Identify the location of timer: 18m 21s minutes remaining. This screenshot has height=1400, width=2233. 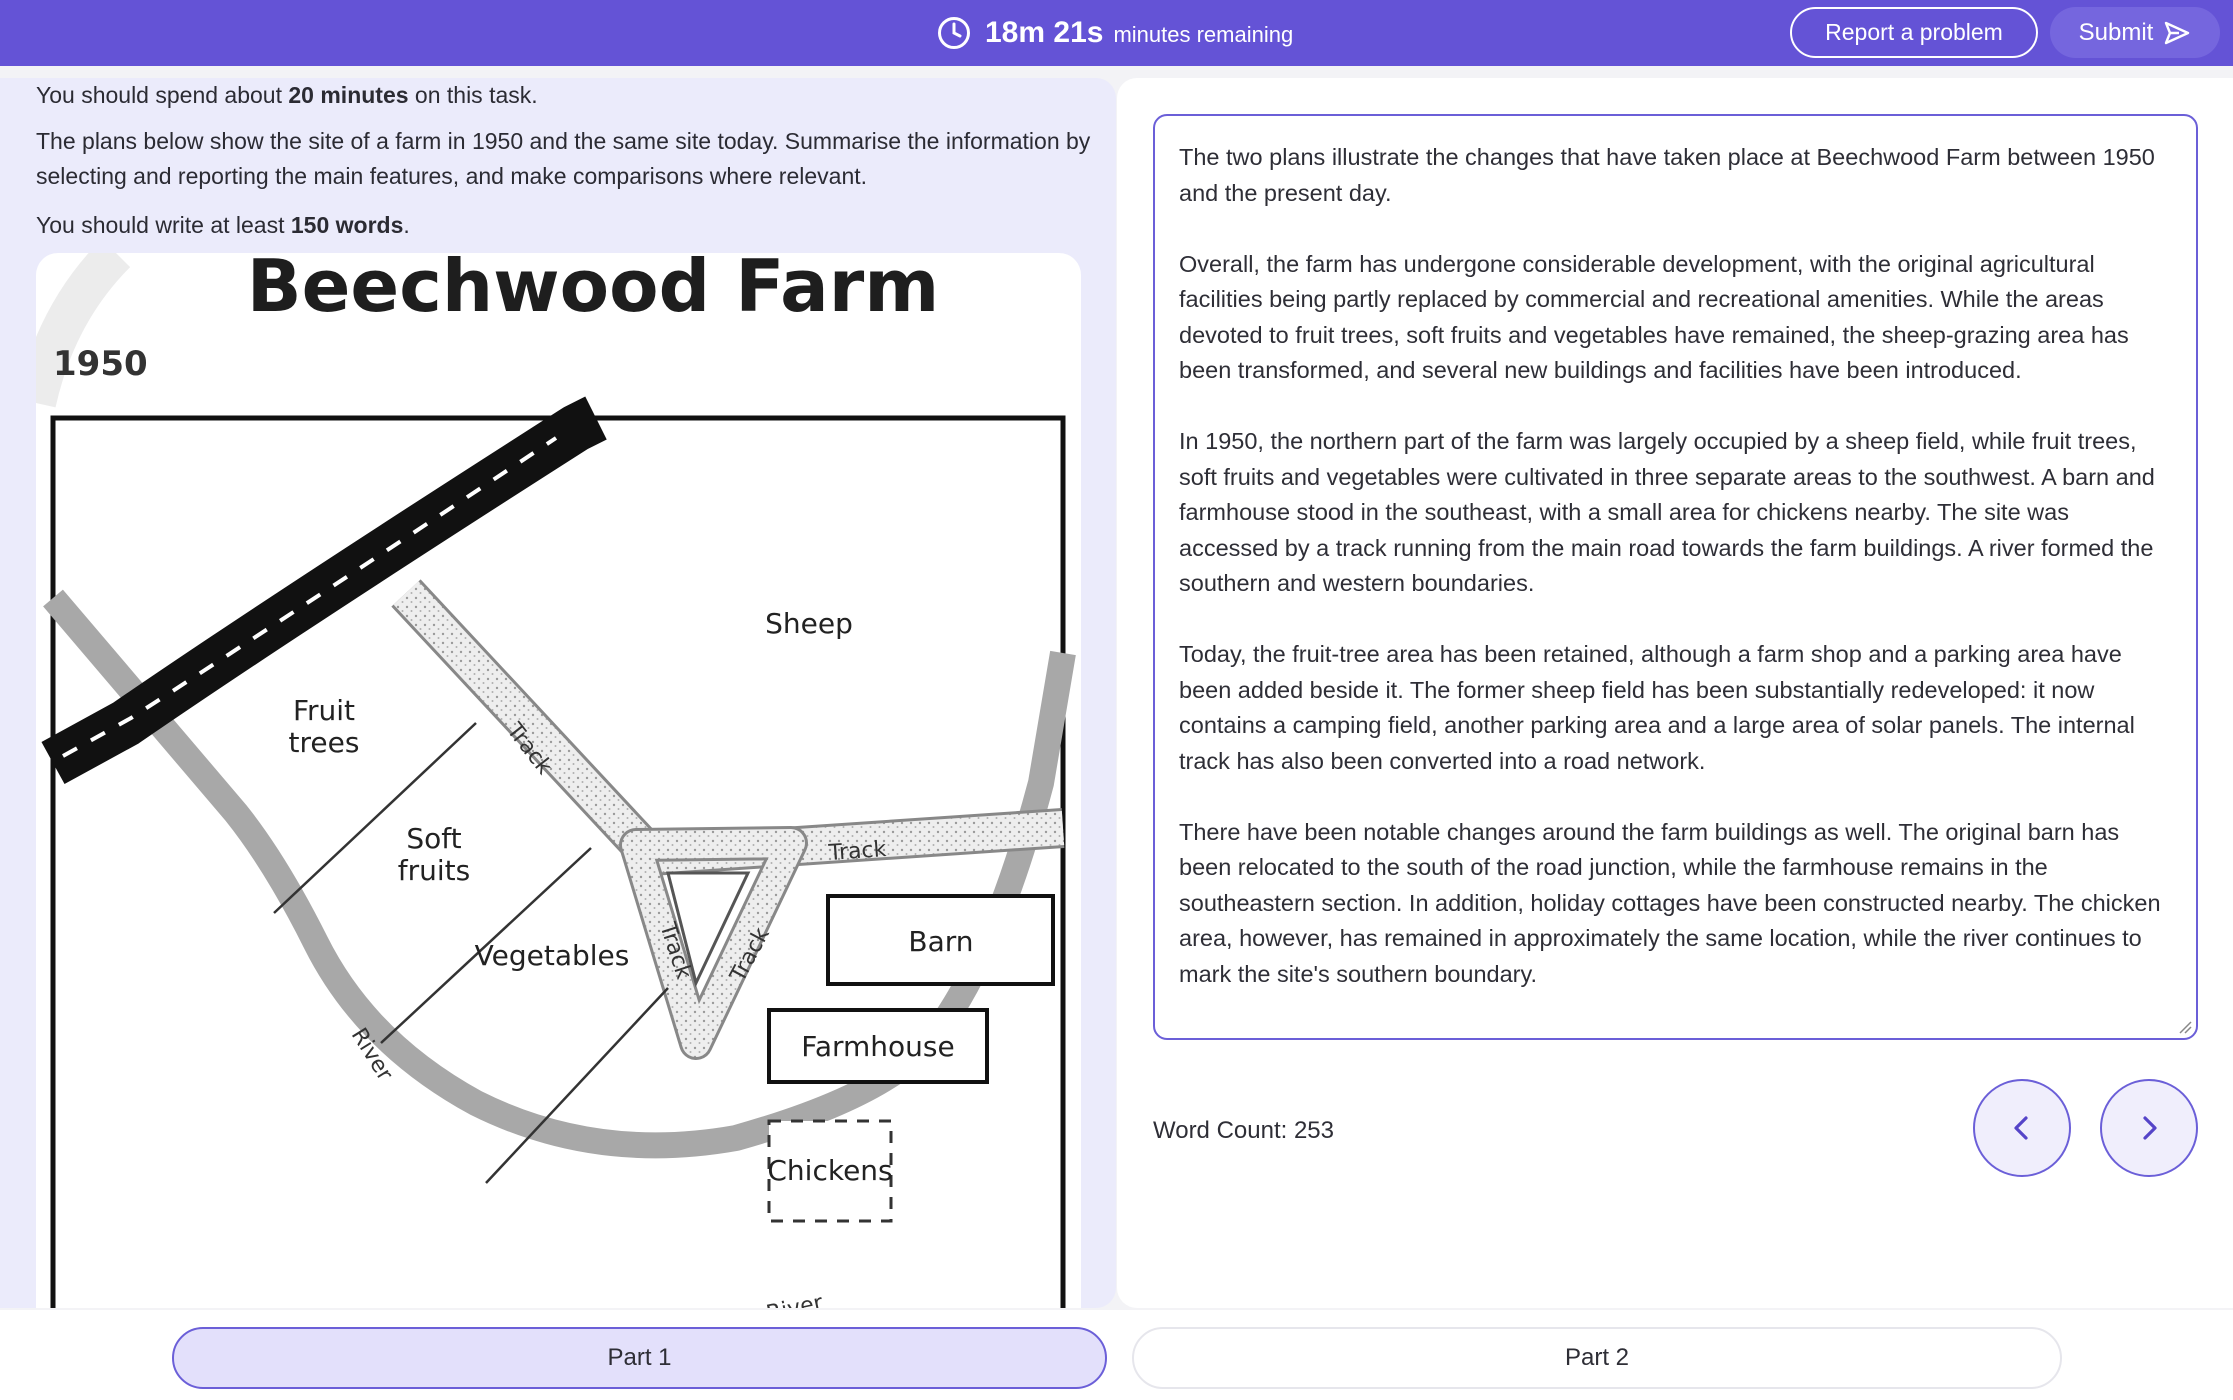
(1115, 33).